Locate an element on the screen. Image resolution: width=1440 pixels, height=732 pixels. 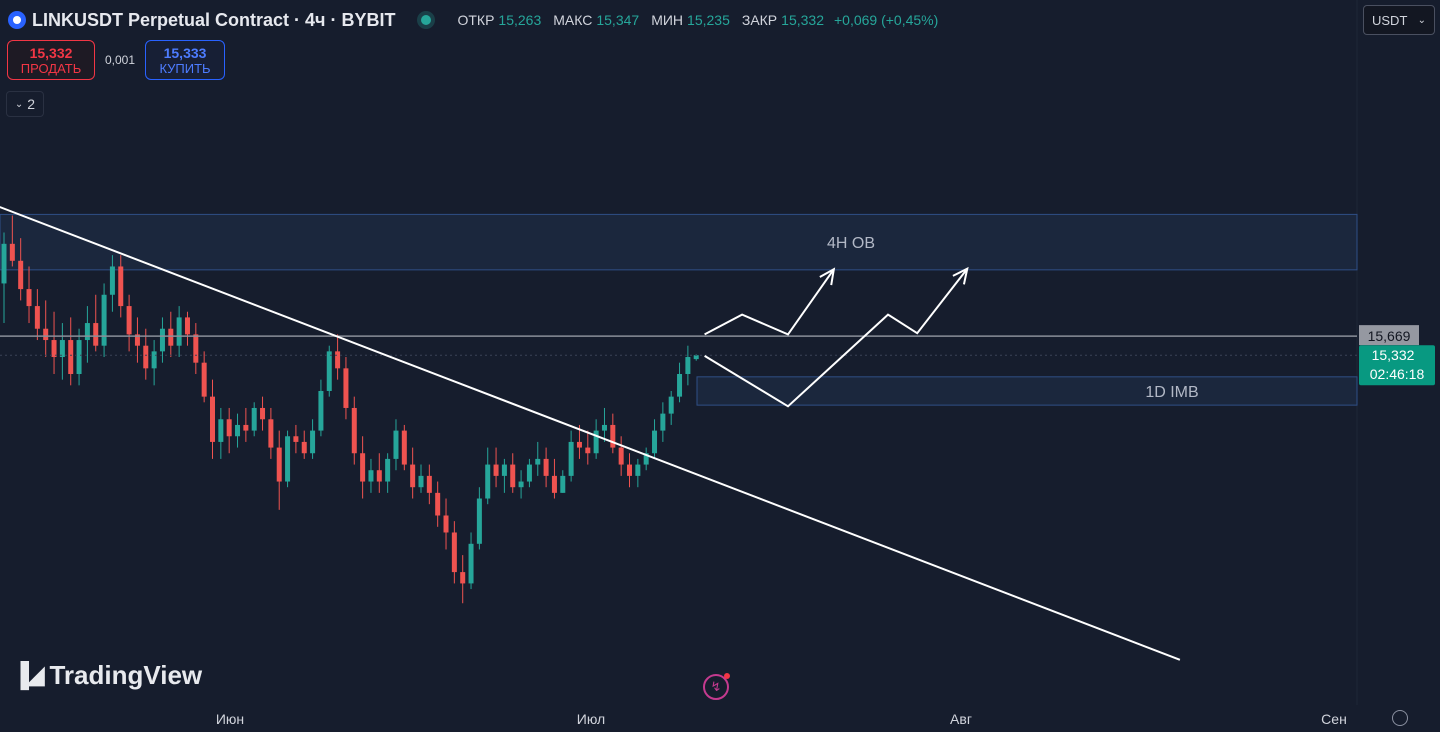
sell-price: 15,332 is located at coordinates (51, 52).